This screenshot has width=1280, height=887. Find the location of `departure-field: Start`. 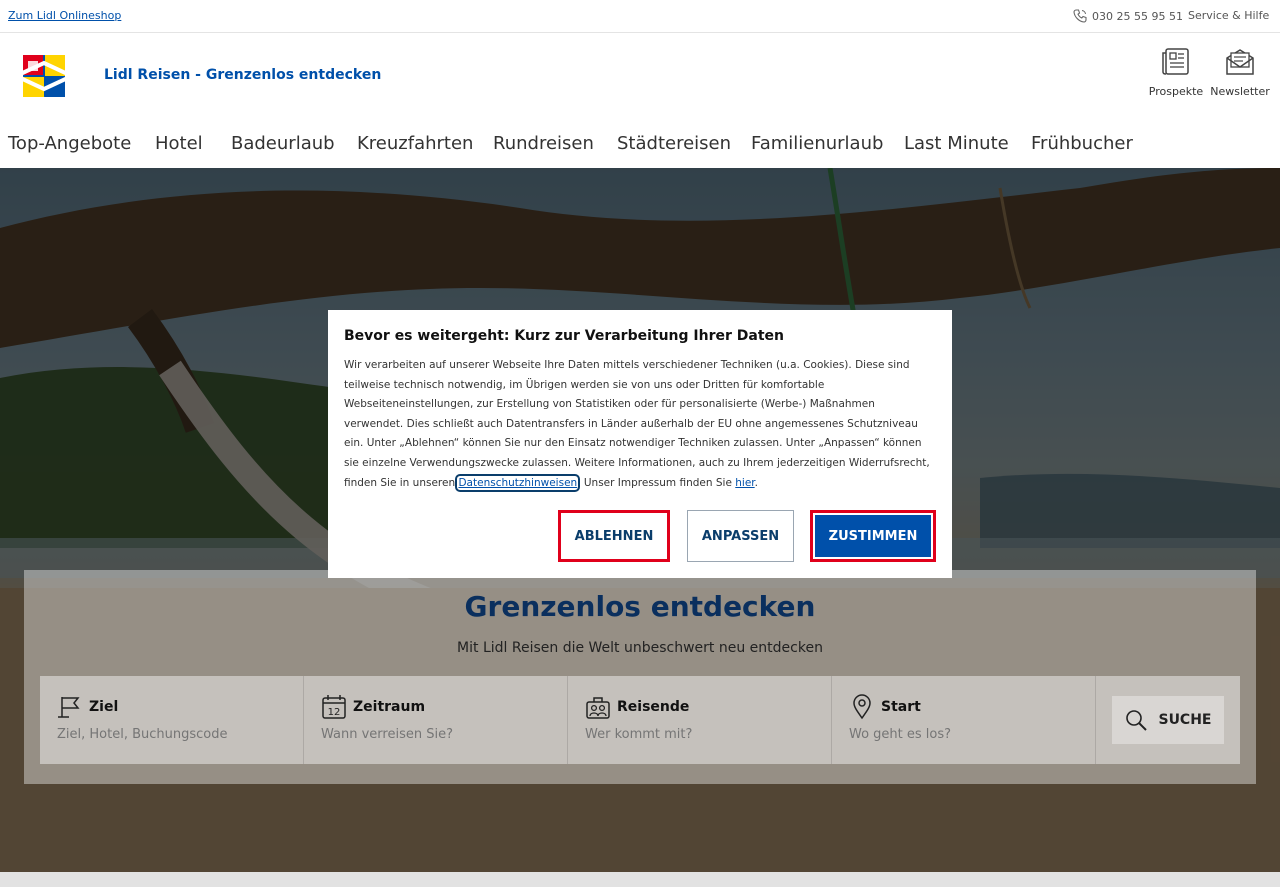

departure-field: Start is located at coordinates (964, 720).